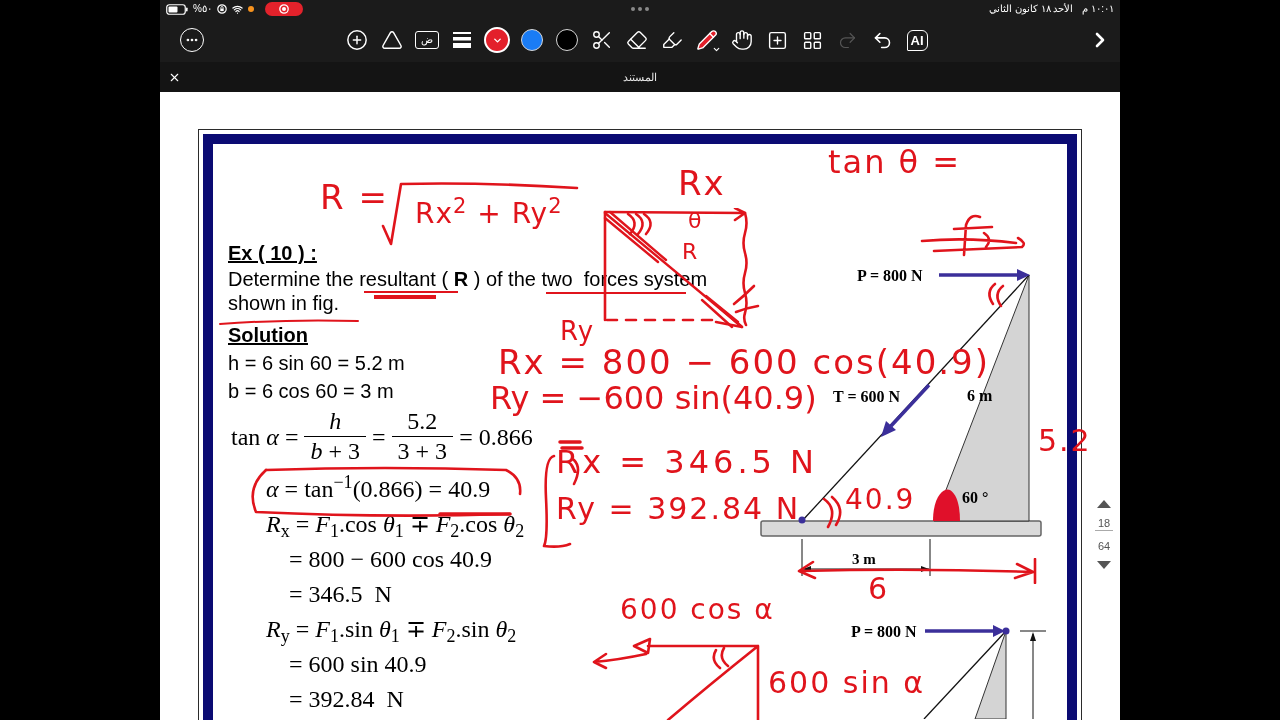  Describe the element at coordinates (847, 683) in the screenshot. I see `handwritten-note: 600 sin α` at that location.